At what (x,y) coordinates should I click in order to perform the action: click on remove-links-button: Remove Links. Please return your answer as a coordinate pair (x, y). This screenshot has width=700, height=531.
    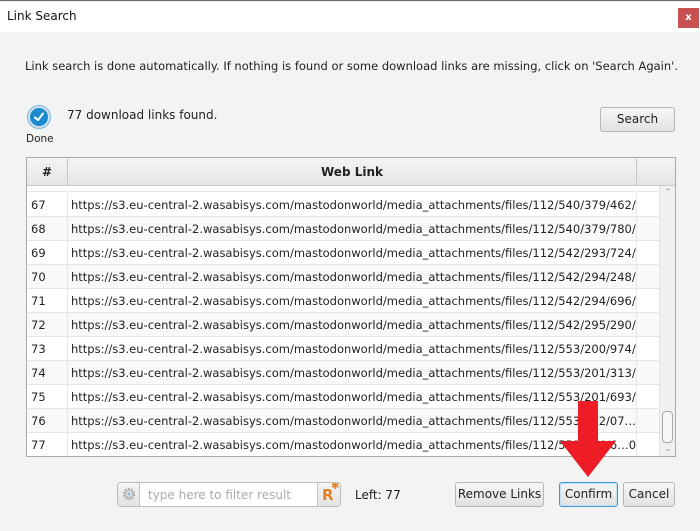
    Looking at the image, I should click on (499, 494).